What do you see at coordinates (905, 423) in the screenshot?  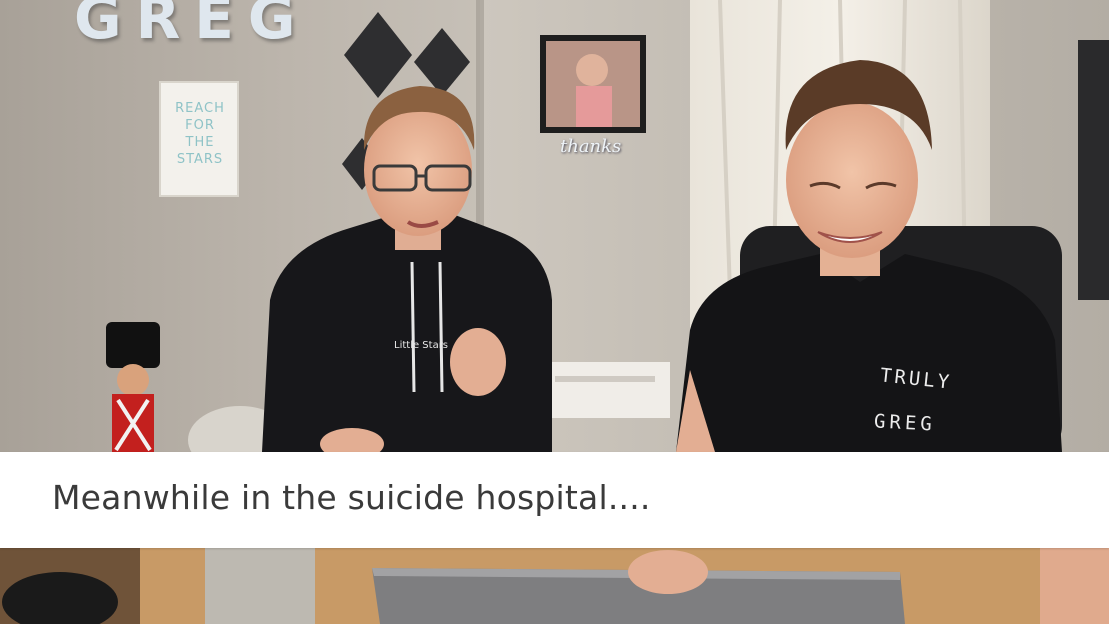 I see `shirt-text-line-2: GREG` at bounding box center [905, 423].